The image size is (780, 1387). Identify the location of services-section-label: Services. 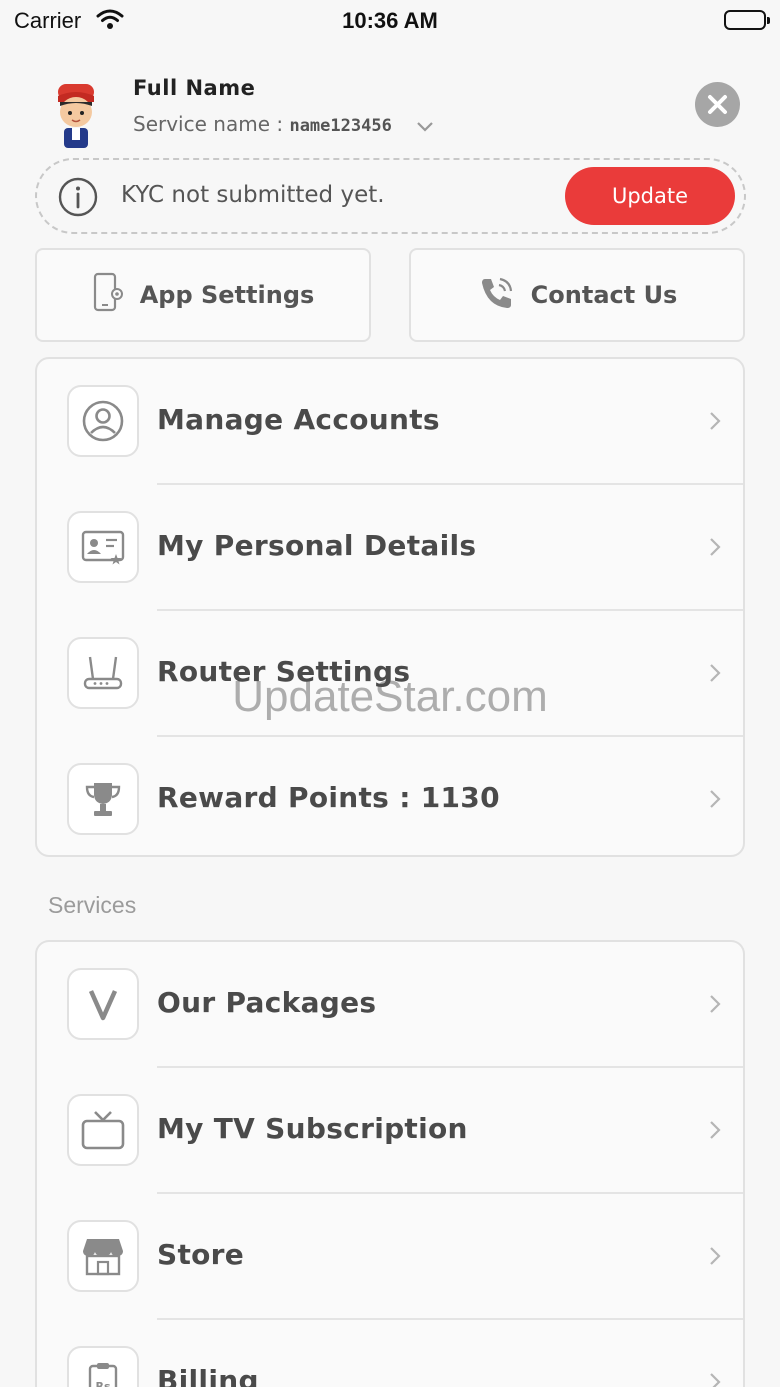
(92, 905).